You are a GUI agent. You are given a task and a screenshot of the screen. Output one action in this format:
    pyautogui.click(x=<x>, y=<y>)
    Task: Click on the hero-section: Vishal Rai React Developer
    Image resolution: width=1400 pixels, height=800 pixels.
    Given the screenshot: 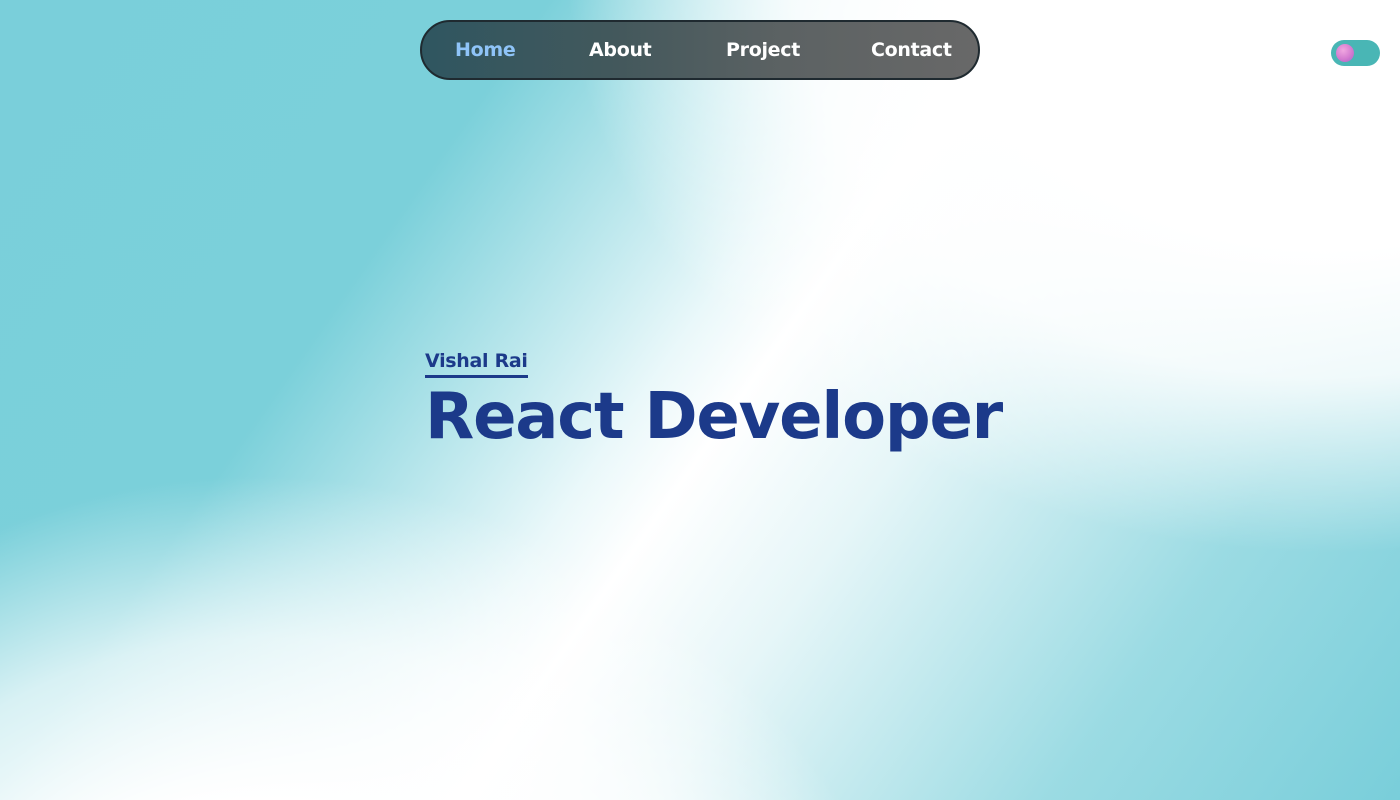 What is the action you would take?
    pyautogui.click(x=714, y=402)
    